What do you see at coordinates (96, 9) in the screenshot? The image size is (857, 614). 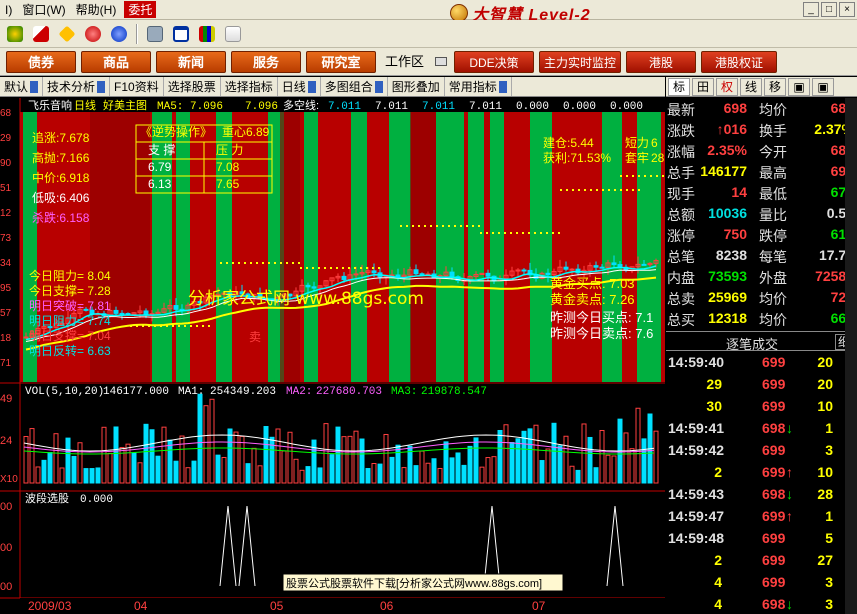 I see `menu-help: 帮助(H)` at bounding box center [96, 9].